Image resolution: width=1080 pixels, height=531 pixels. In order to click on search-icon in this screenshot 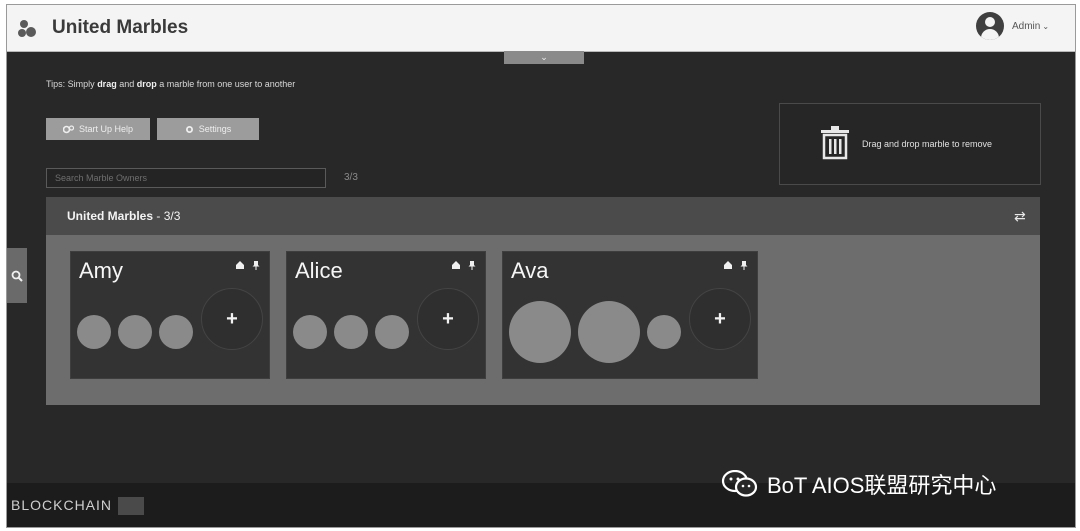, I will do `click(17, 276)`.